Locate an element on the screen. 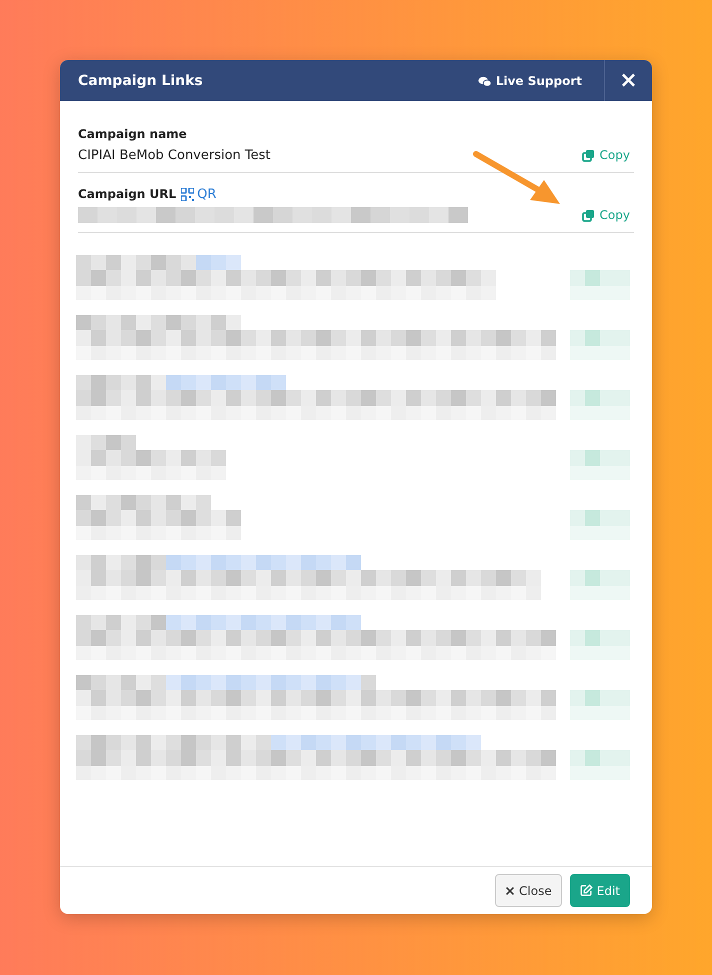  edit-icon is located at coordinates (586, 890).